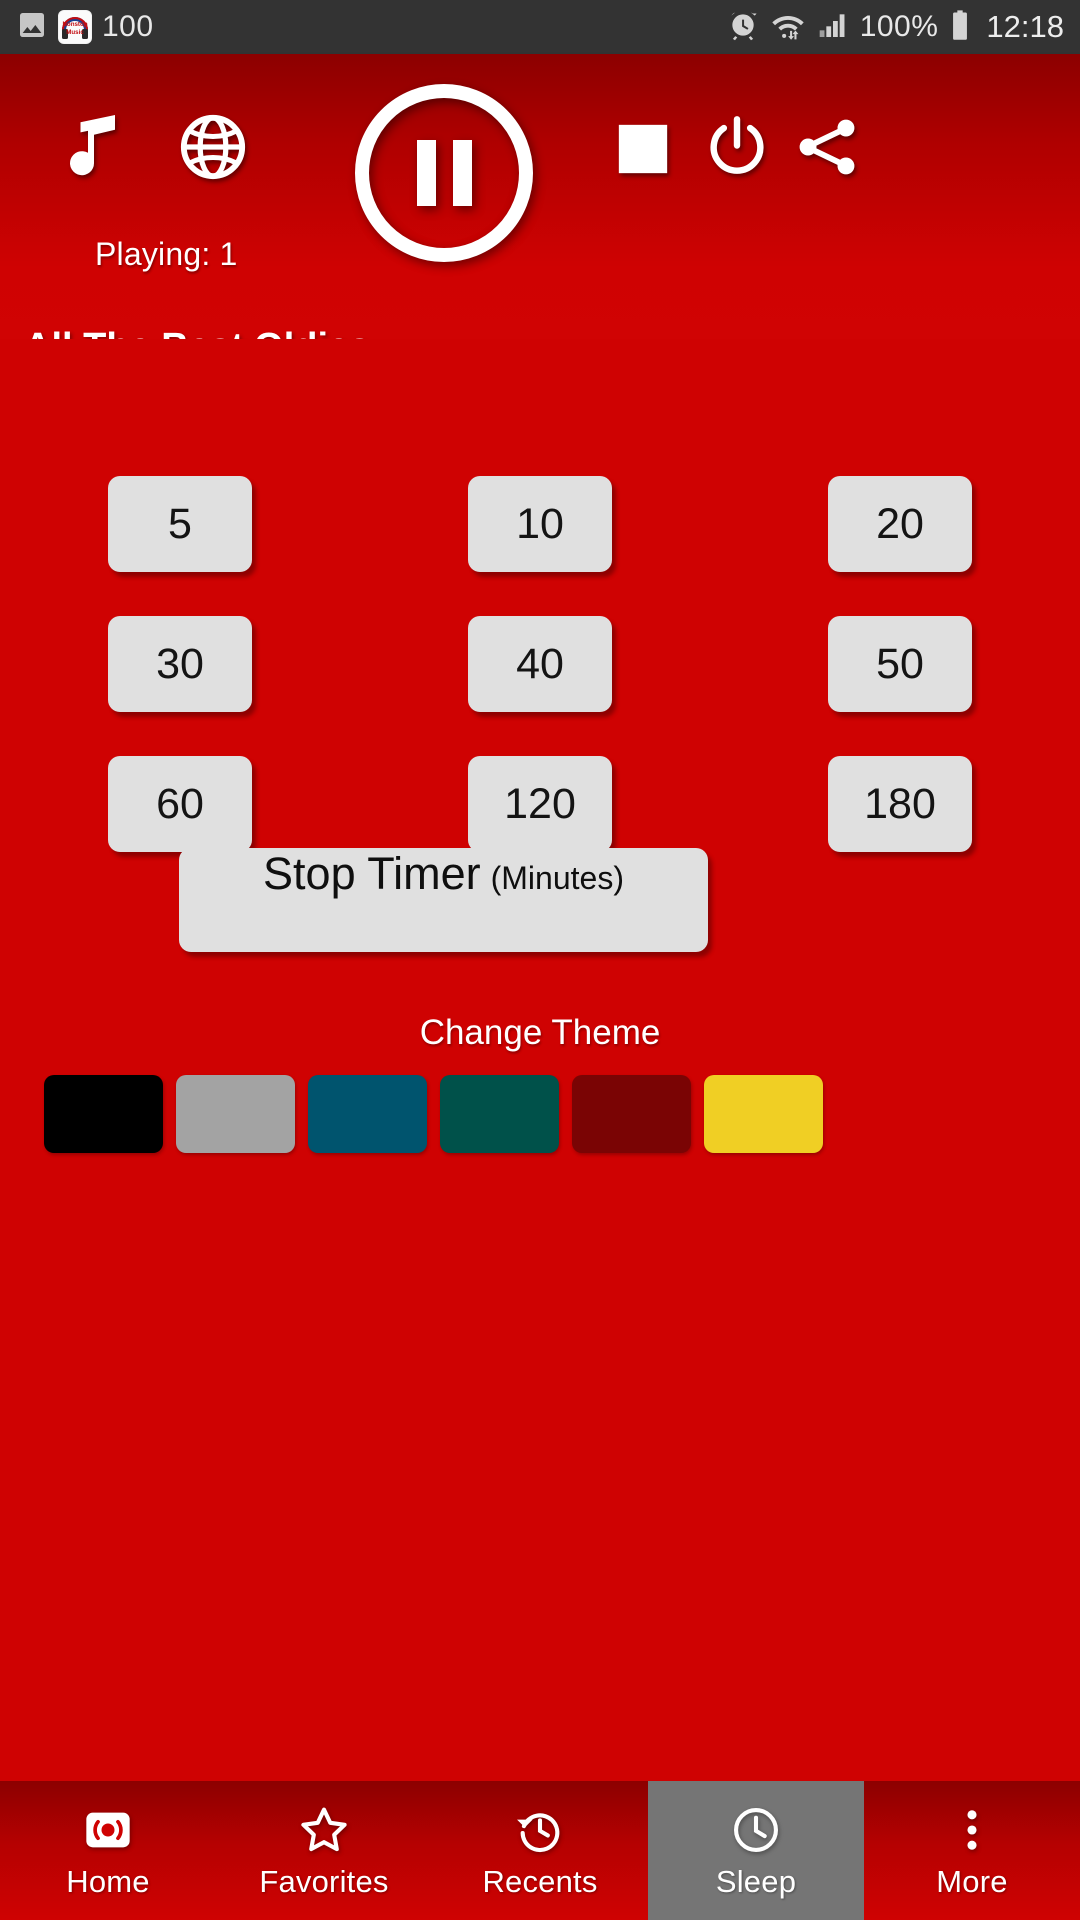 Image resolution: width=1080 pixels, height=1920 pixels. Describe the element at coordinates (213, 147) in the screenshot. I see `globe-icon` at that location.